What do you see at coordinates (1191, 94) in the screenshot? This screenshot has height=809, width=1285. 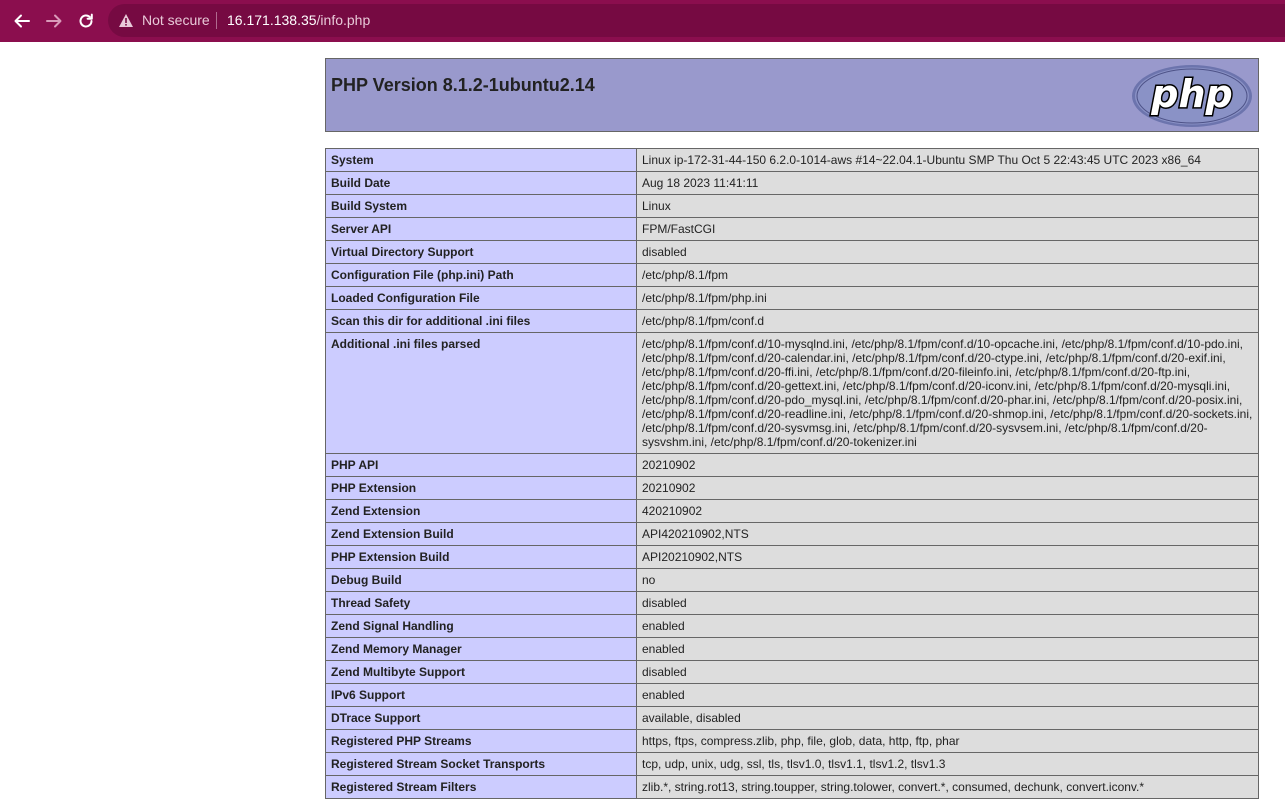 I see `php-logo-text: php` at bounding box center [1191, 94].